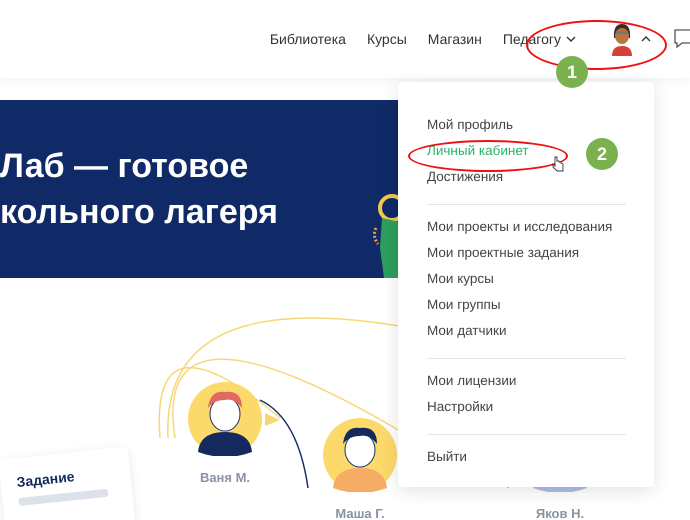  What do you see at coordinates (460, 279) in the screenshot?
I see `menu-item: Мои курсы` at bounding box center [460, 279].